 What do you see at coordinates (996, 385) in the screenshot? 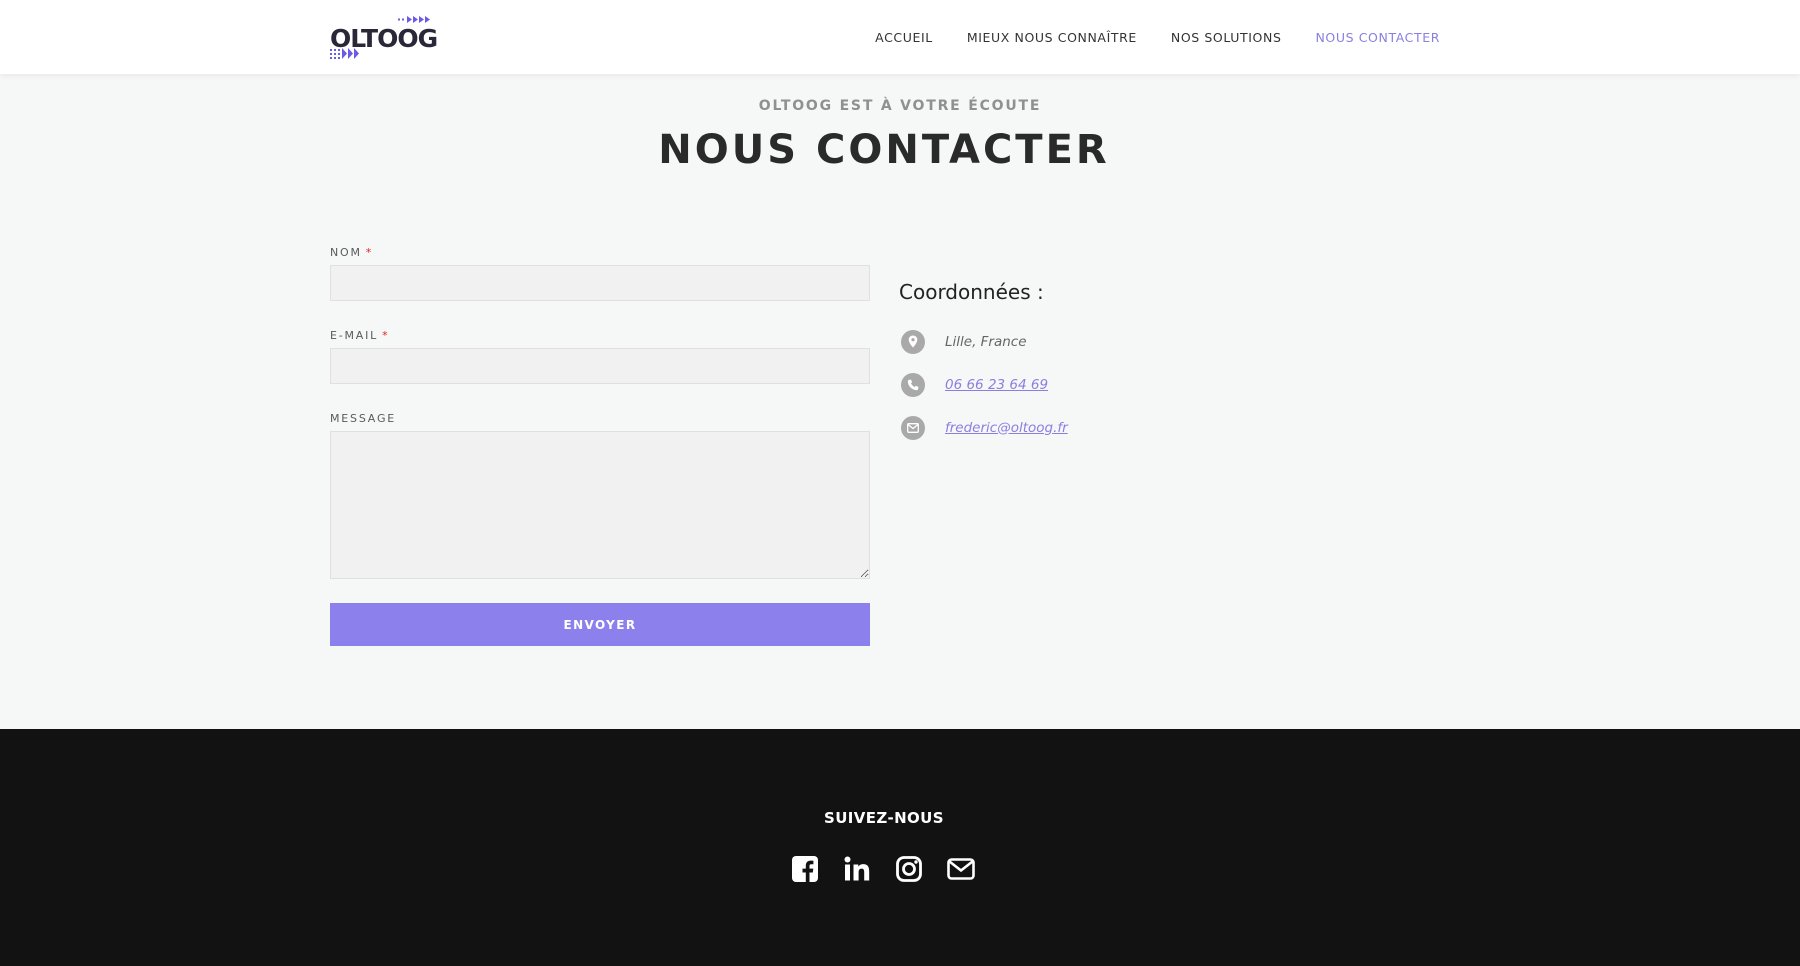
I see `contact-phone-link: 06 66 23 64 69` at bounding box center [996, 385].